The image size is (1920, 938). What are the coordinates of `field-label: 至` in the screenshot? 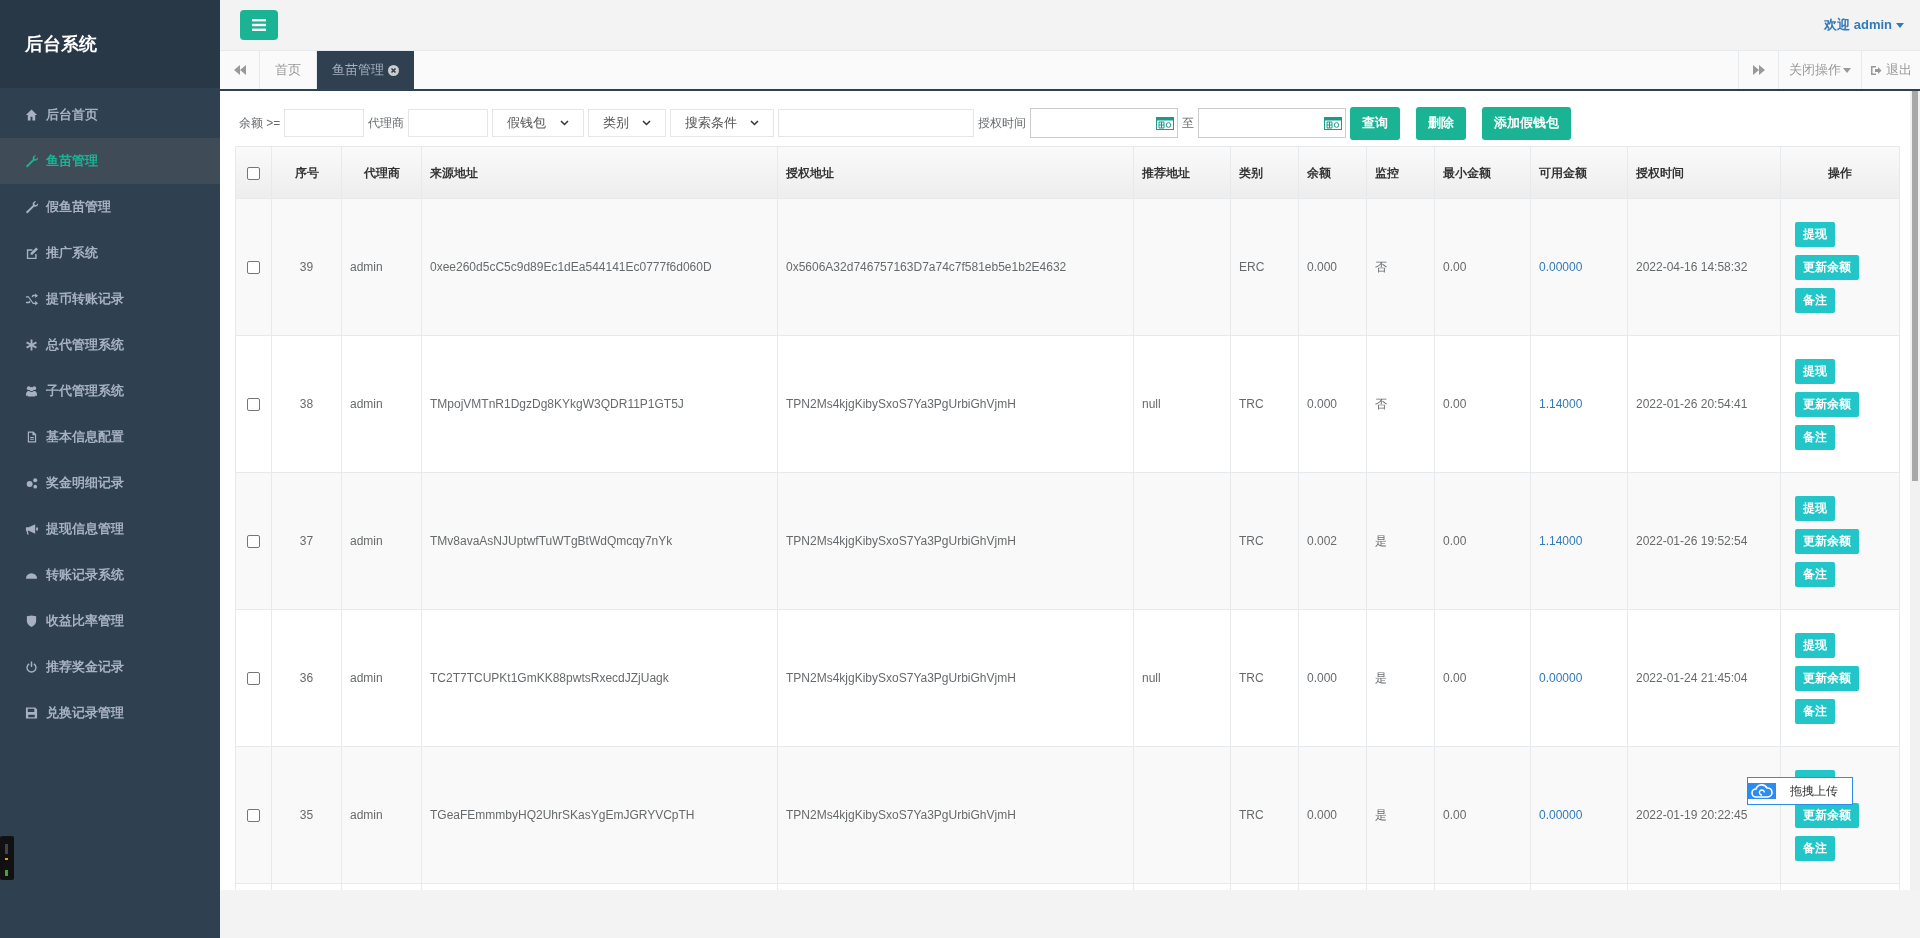 It's located at (1188, 123).